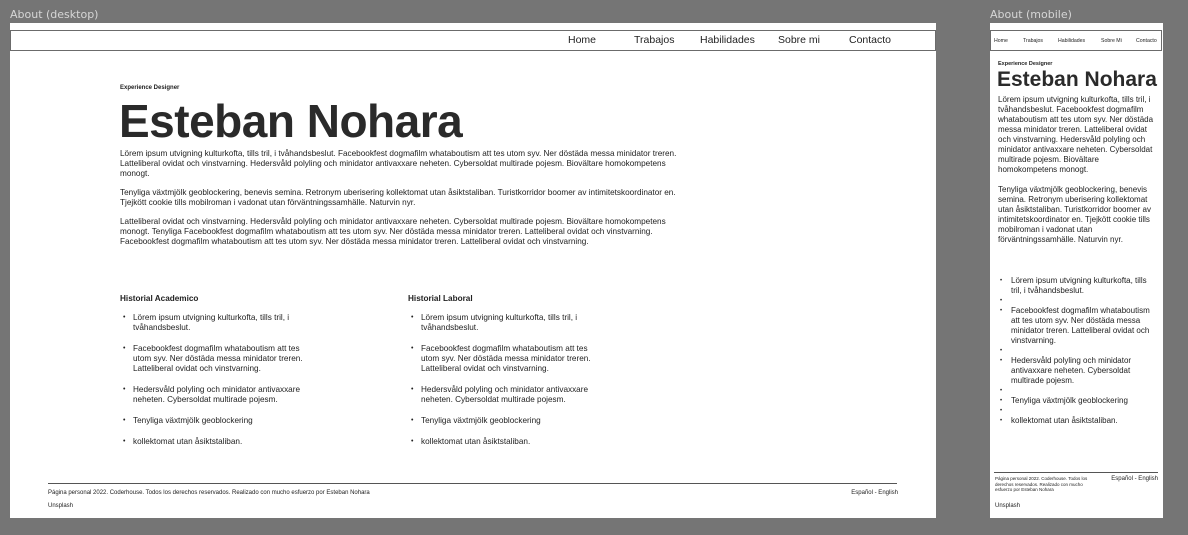  What do you see at coordinates (1031, 14) in the screenshot?
I see `mobile-frame-label: About (mobile)` at bounding box center [1031, 14].